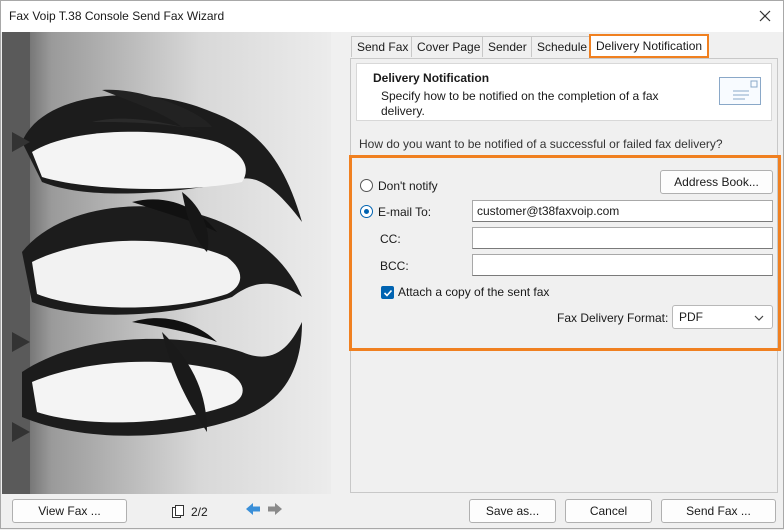 The image size is (784, 530). I want to click on next-page-arrow-icon, so click(275, 509).